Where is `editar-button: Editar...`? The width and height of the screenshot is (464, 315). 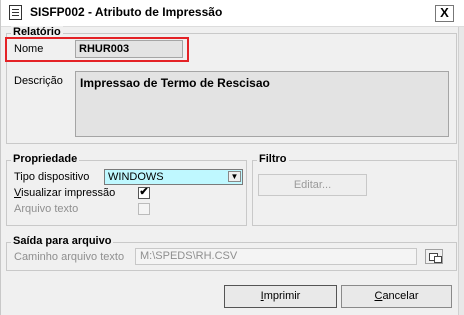 editar-button: Editar... is located at coordinates (312, 185).